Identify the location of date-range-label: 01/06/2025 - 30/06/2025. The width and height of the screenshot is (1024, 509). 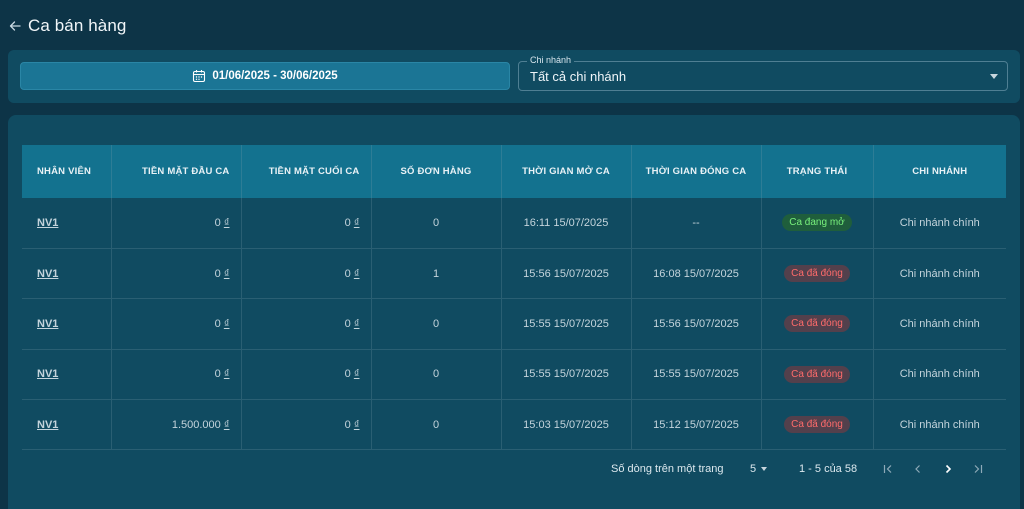
(275, 76).